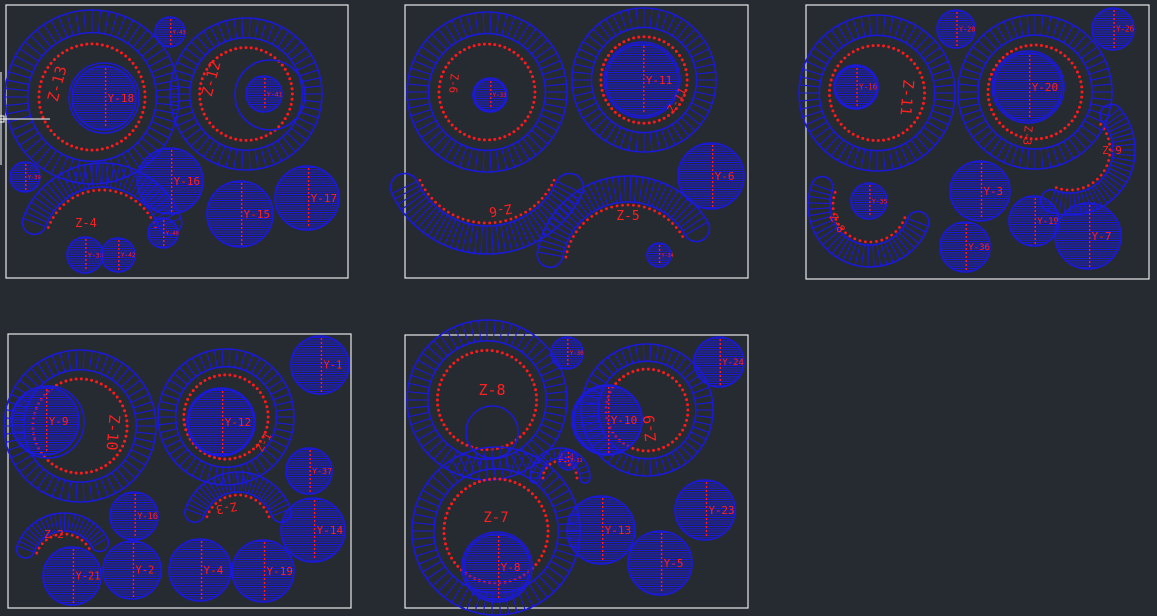 This screenshot has height=616, width=1157. Describe the element at coordinates (1087, 159) in the screenshot. I see `arc-part: Z-9` at that location.